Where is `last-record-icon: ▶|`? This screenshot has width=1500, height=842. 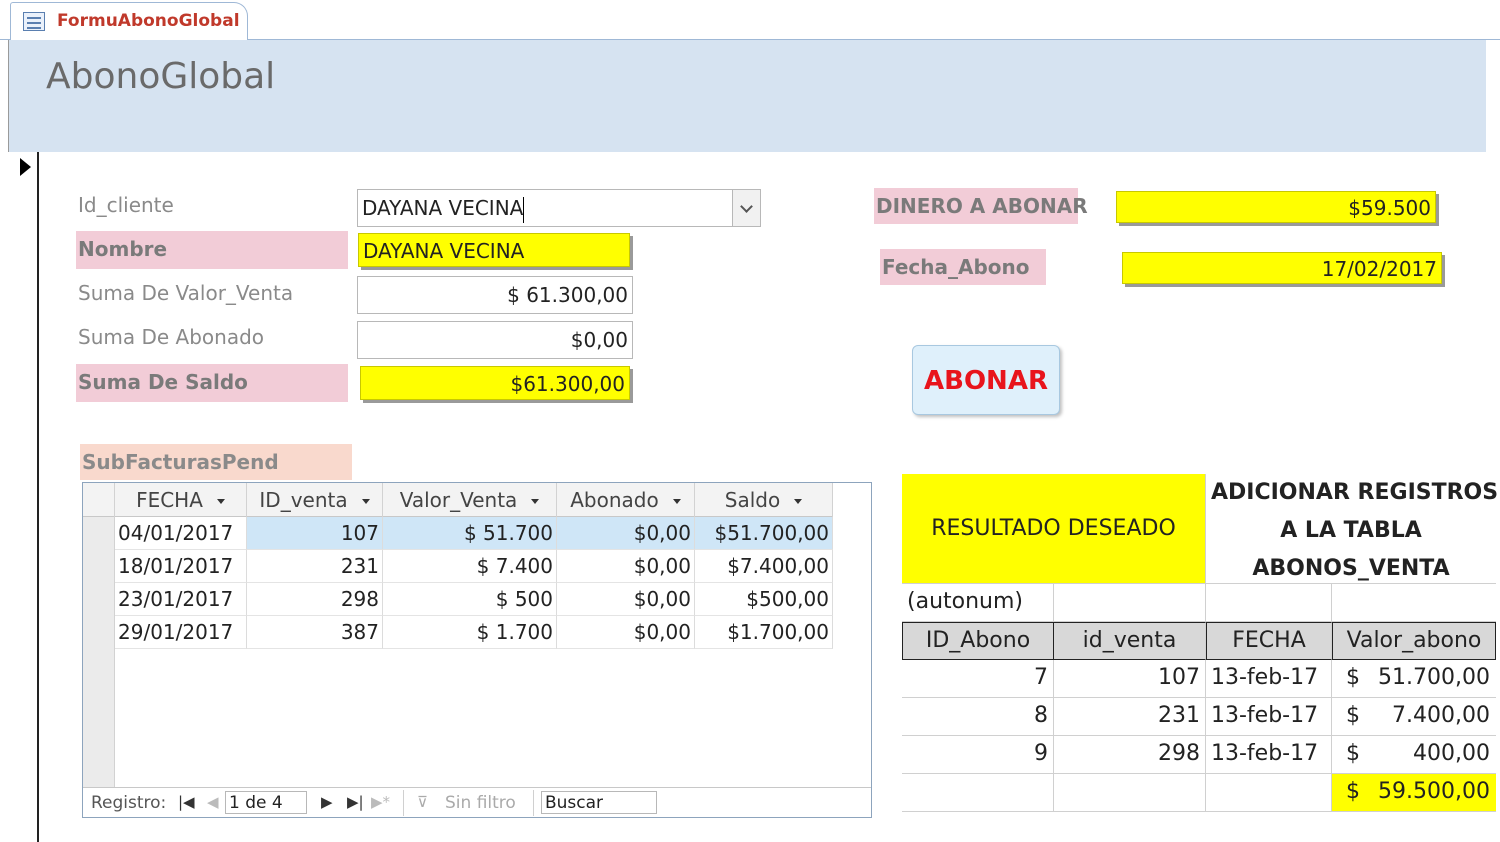
last-record-icon: ▶| is located at coordinates (355, 802).